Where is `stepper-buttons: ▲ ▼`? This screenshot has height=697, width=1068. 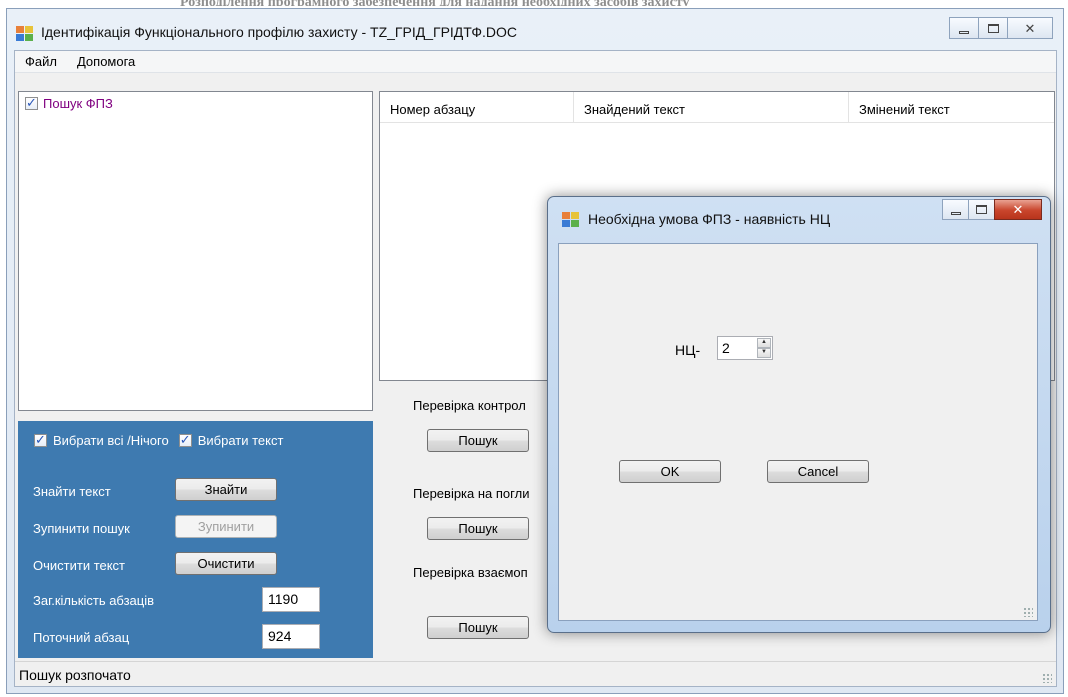 stepper-buttons: ▲ ▼ is located at coordinates (764, 348).